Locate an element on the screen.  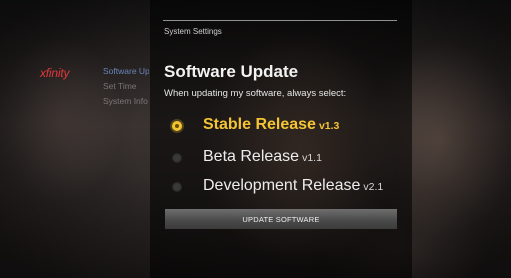
settings-menu: Software Update Set Time System Info is located at coordinates (126, 86).